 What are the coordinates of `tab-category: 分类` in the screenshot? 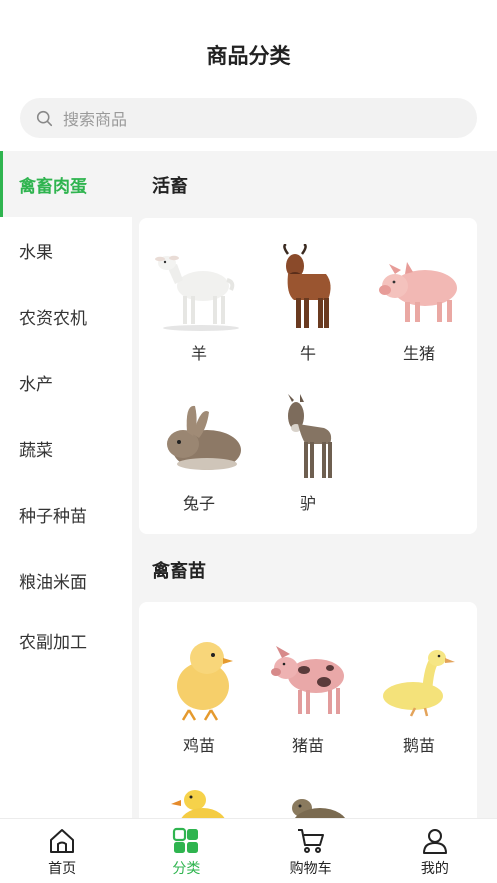 It's located at (186, 851).